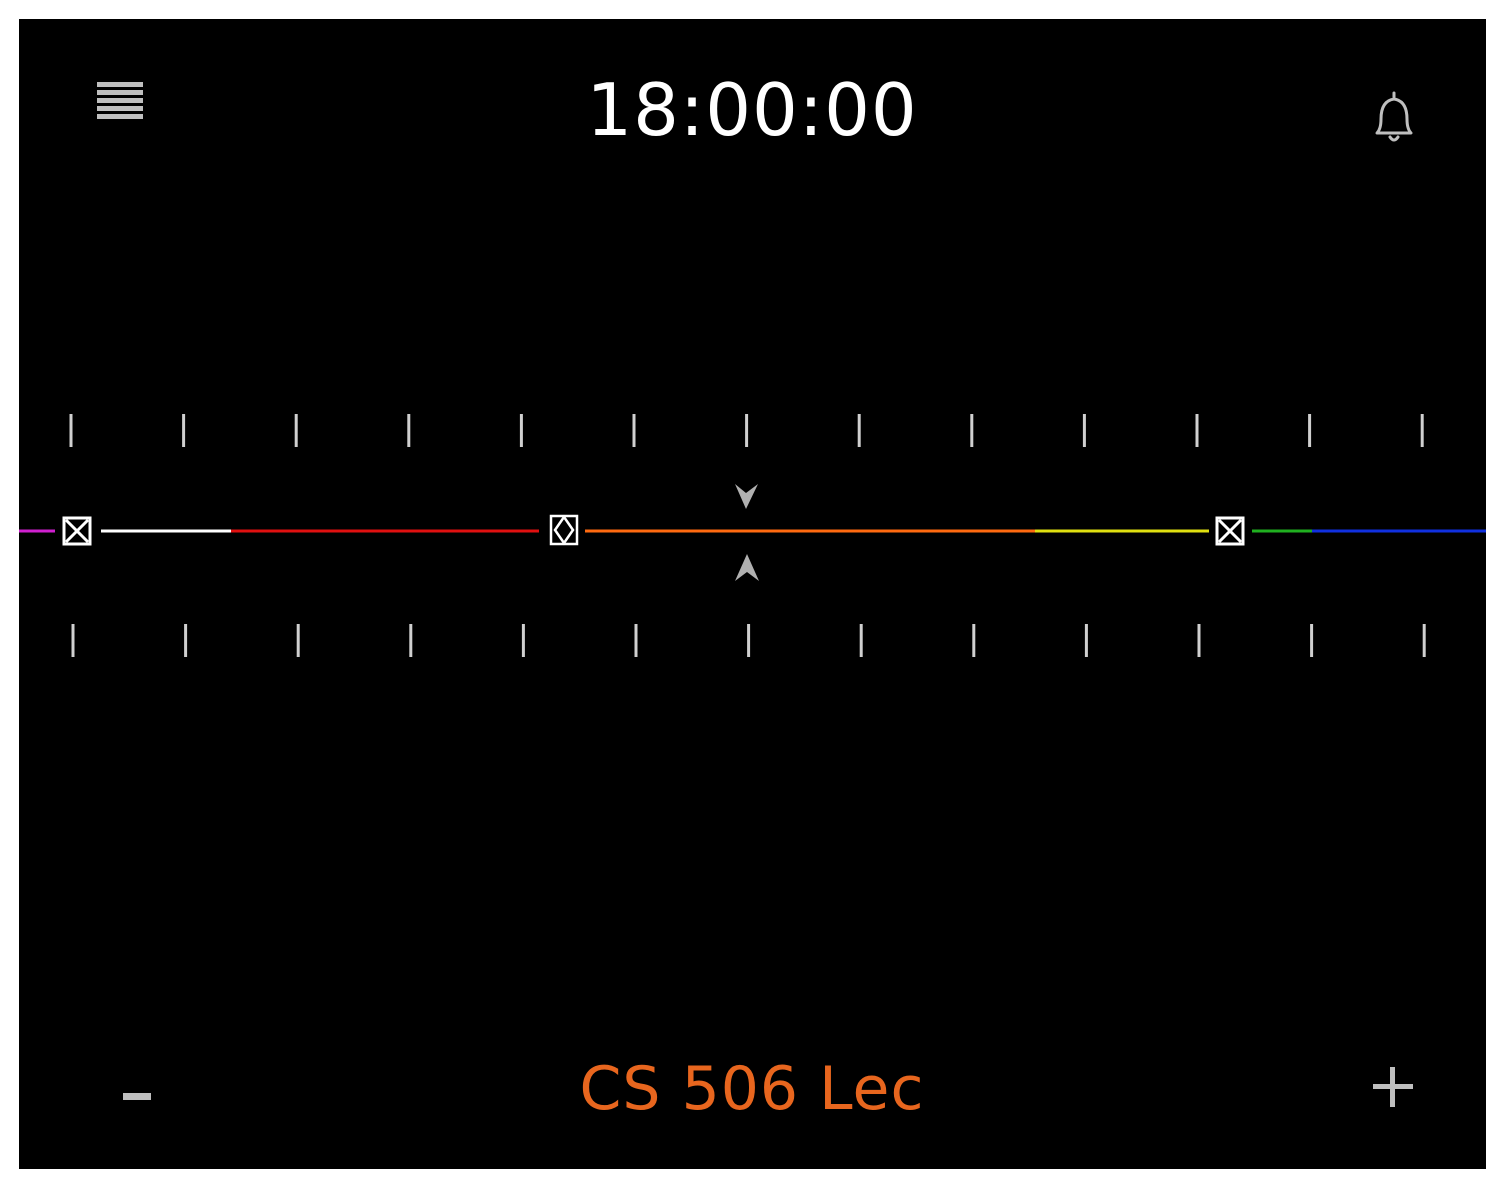 The image size is (1502, 1186). I want to click on bottom-tick-row, so click(748, 640).